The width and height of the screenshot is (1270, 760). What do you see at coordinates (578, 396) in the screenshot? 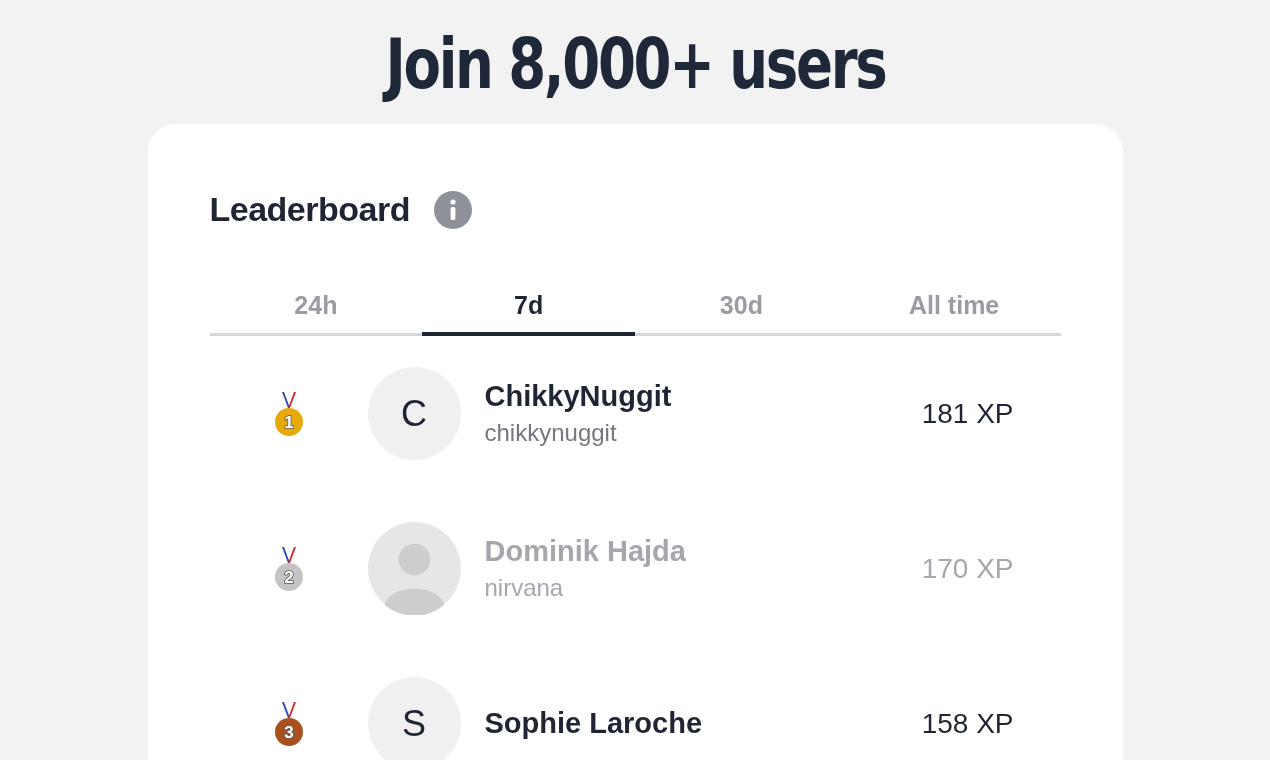
I see `user-name: ChikkyNuggit` at bounding box center [578, 396].